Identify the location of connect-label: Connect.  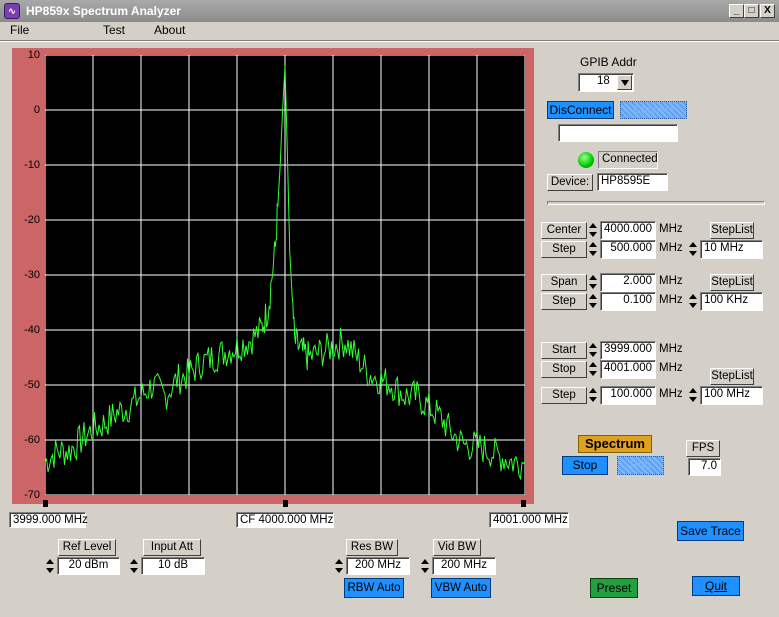
(653, 110).